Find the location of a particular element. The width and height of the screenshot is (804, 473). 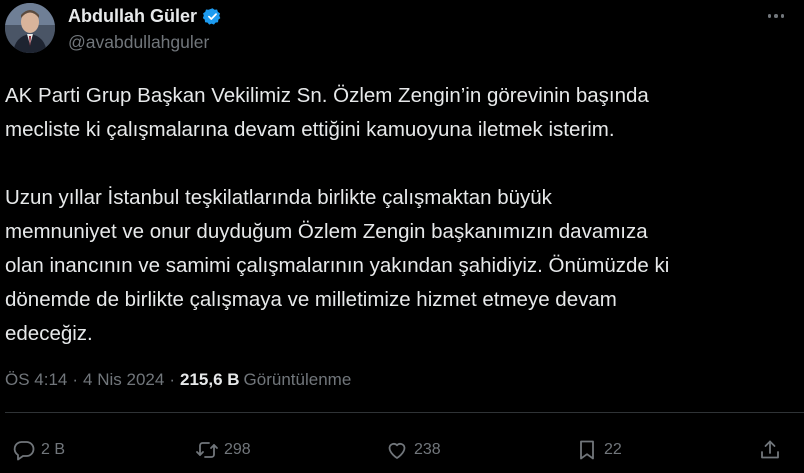

repost-arrows-icon is located at coordinates (207, 450).